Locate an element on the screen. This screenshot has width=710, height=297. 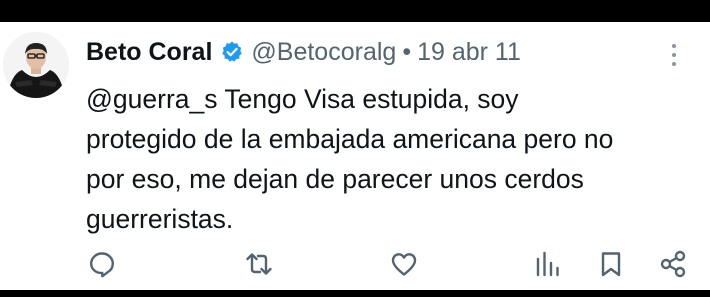
avatar is located at coordinates (36, 65).